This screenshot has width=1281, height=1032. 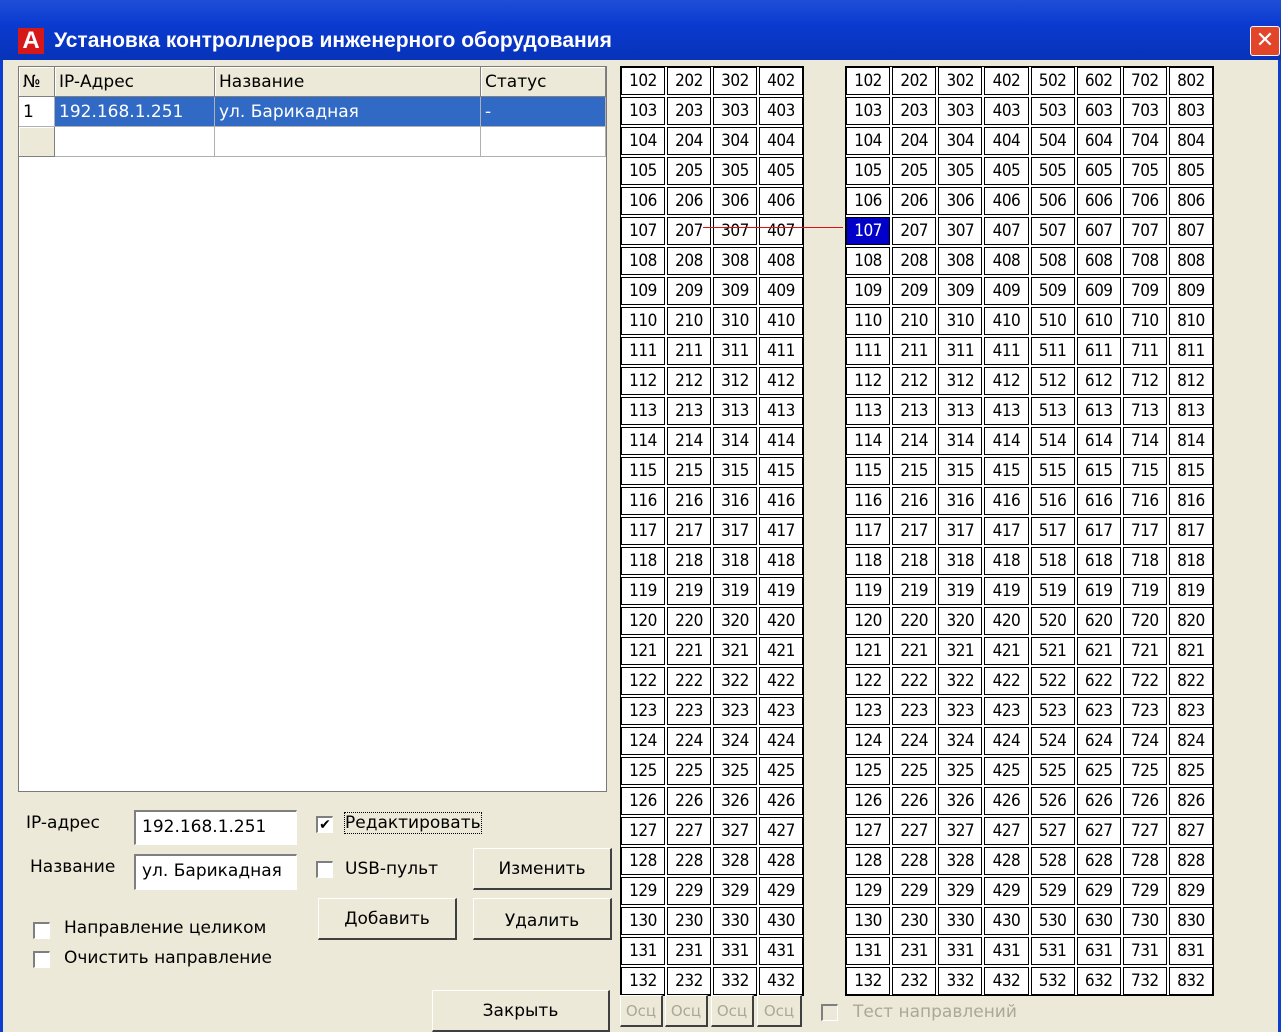 I want to click on room-cell-106: 106, so click(x=643, y=201).